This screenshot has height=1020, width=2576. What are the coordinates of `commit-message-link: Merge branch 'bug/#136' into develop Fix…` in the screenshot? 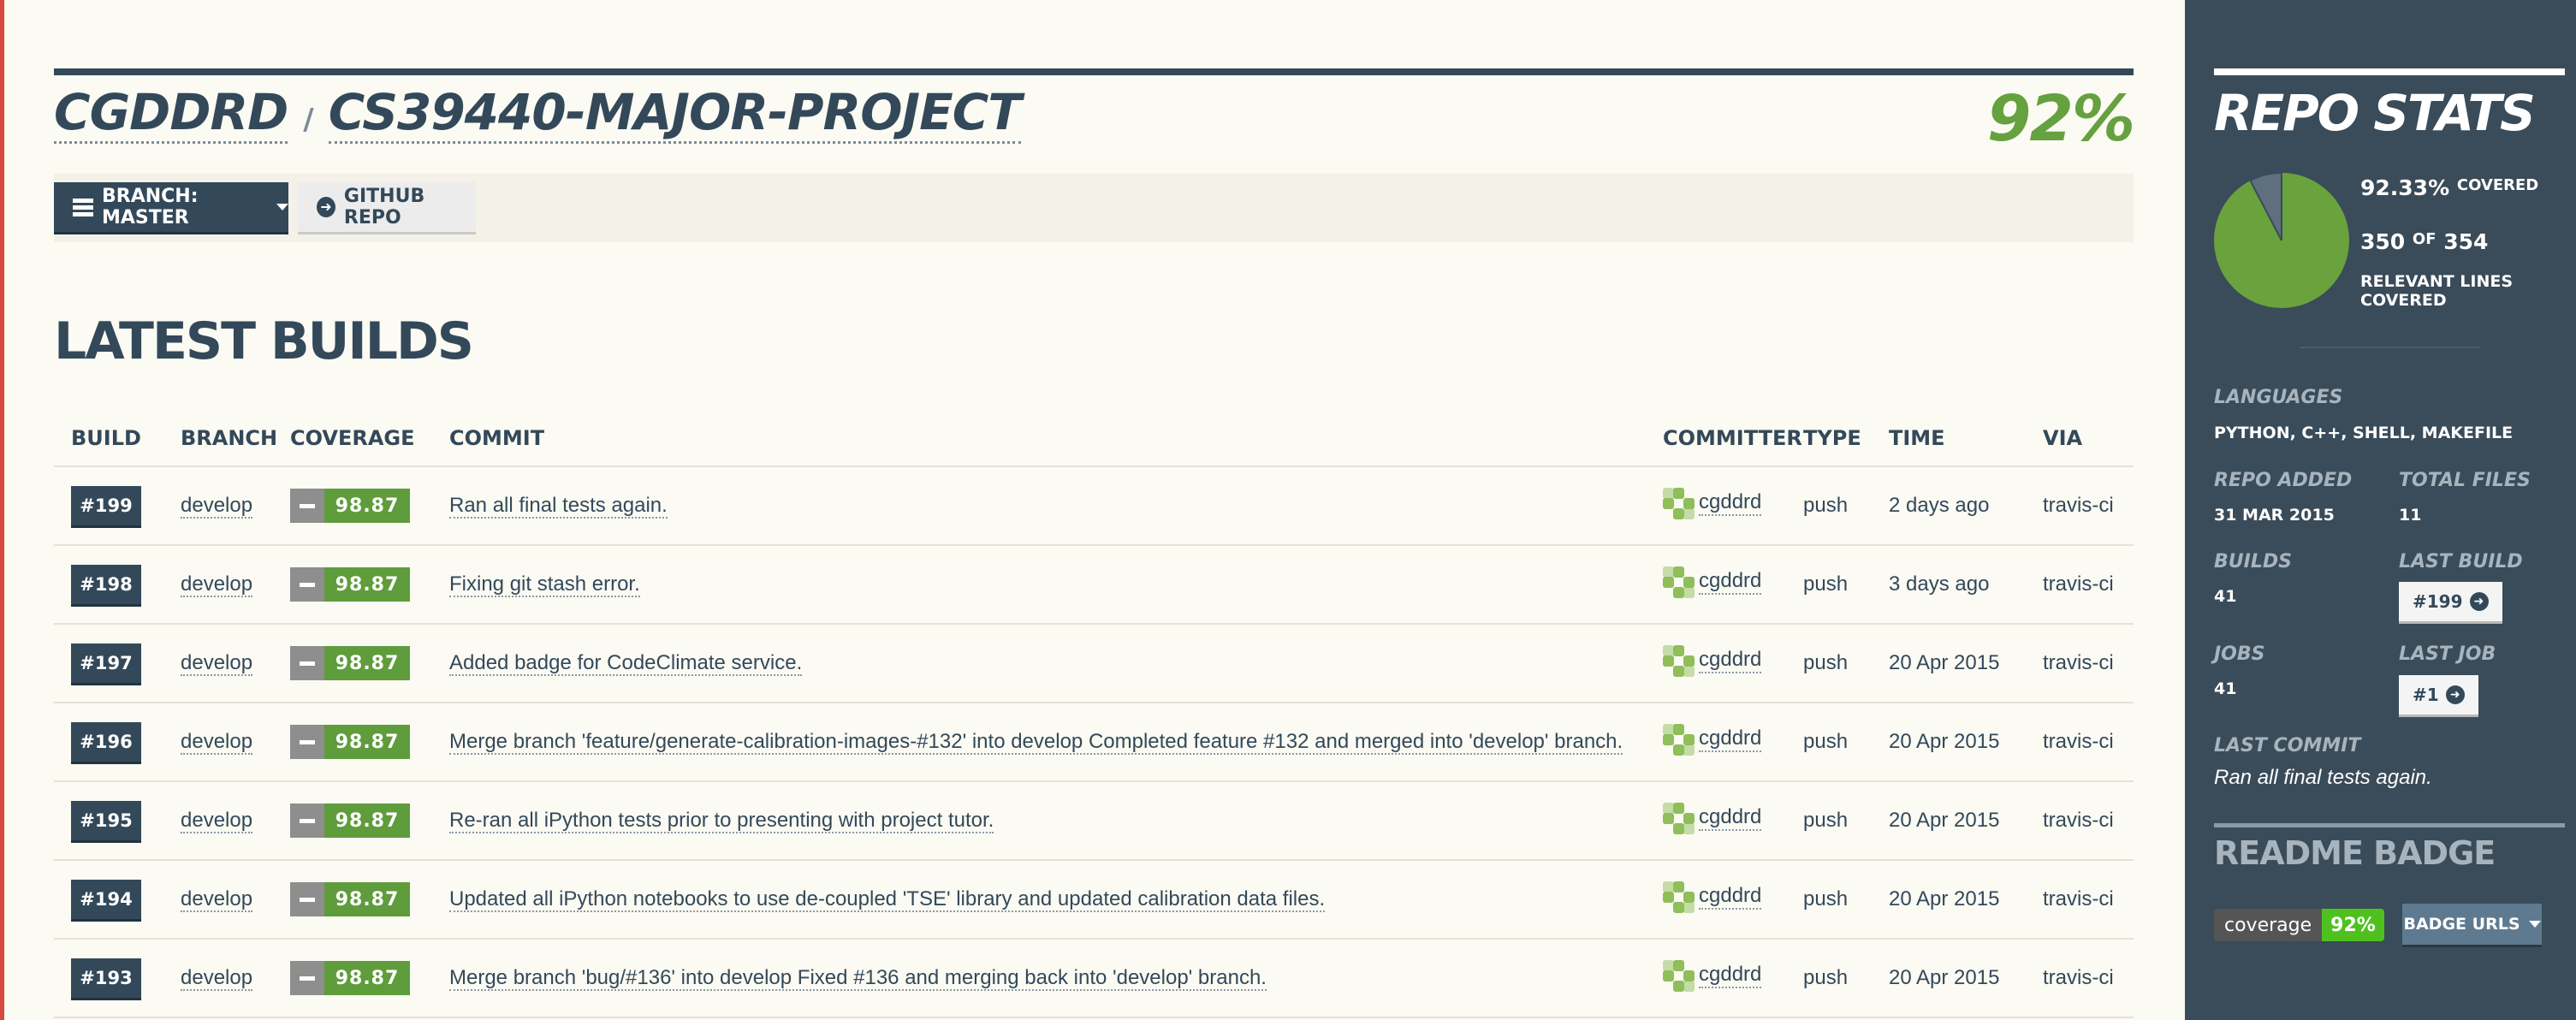 It's located at (858, 978).